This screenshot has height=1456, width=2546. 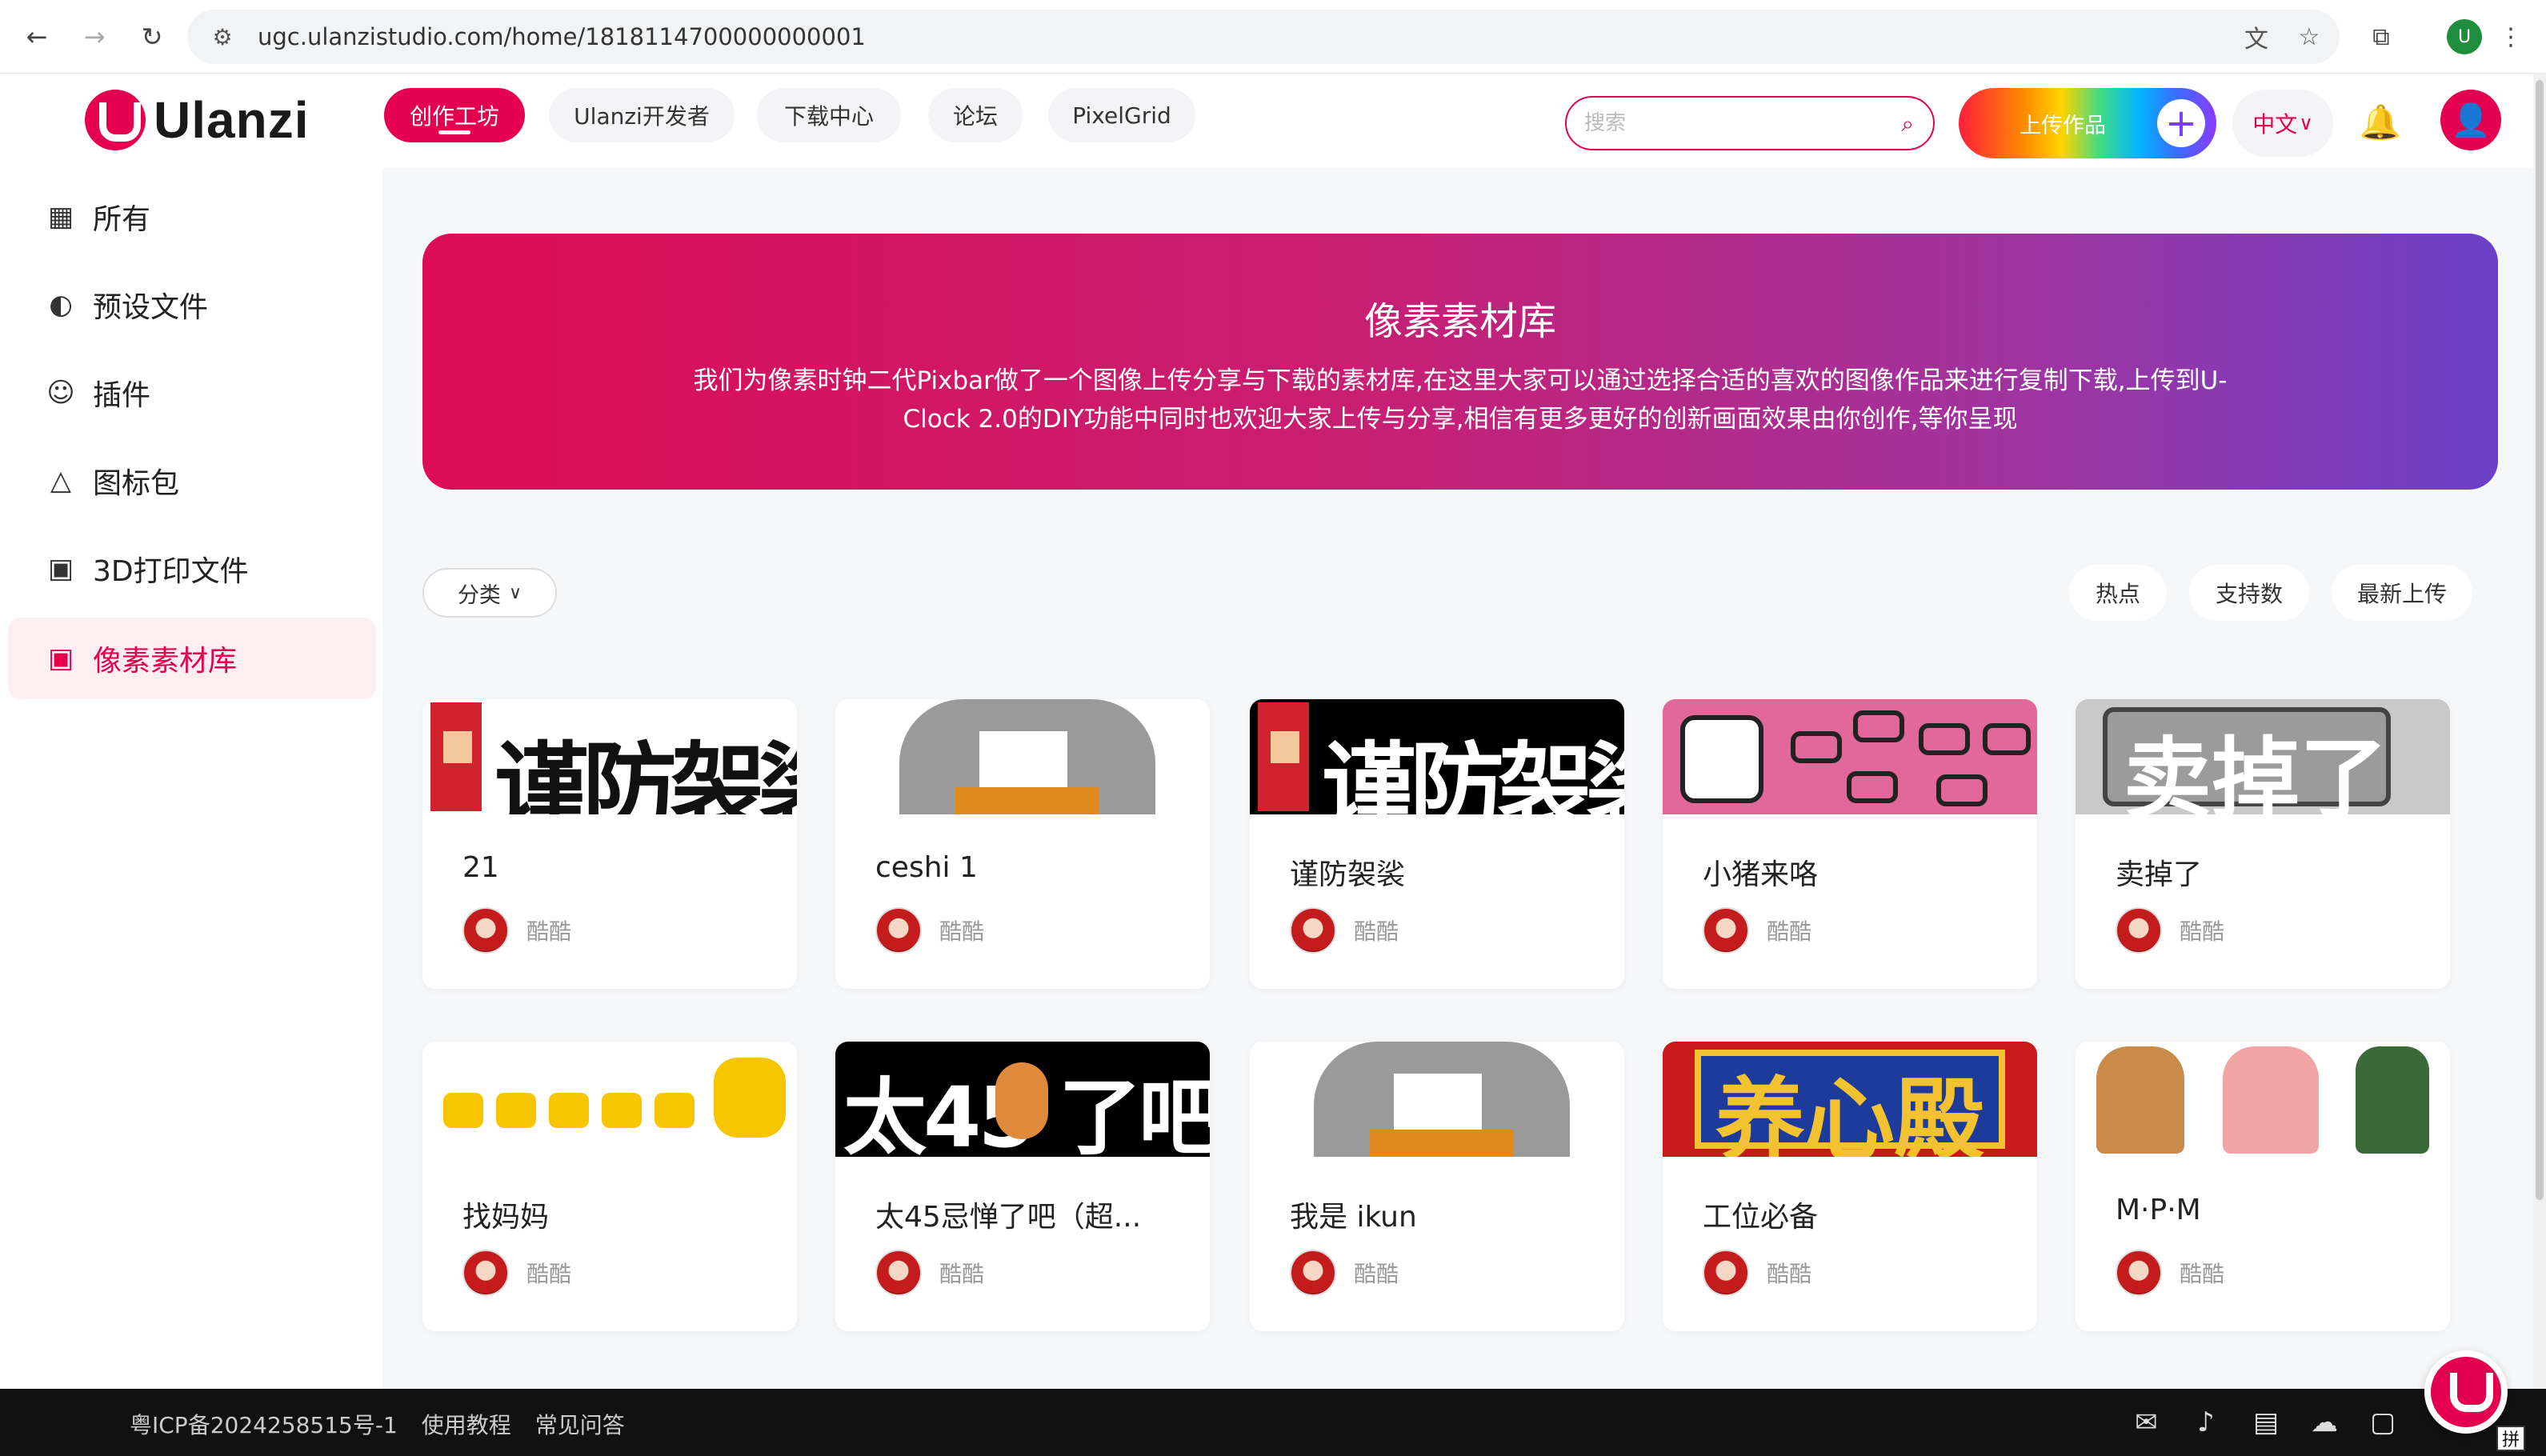 I want to click on bookmark-star-icon: ☆, so click(x=2309, y=37).